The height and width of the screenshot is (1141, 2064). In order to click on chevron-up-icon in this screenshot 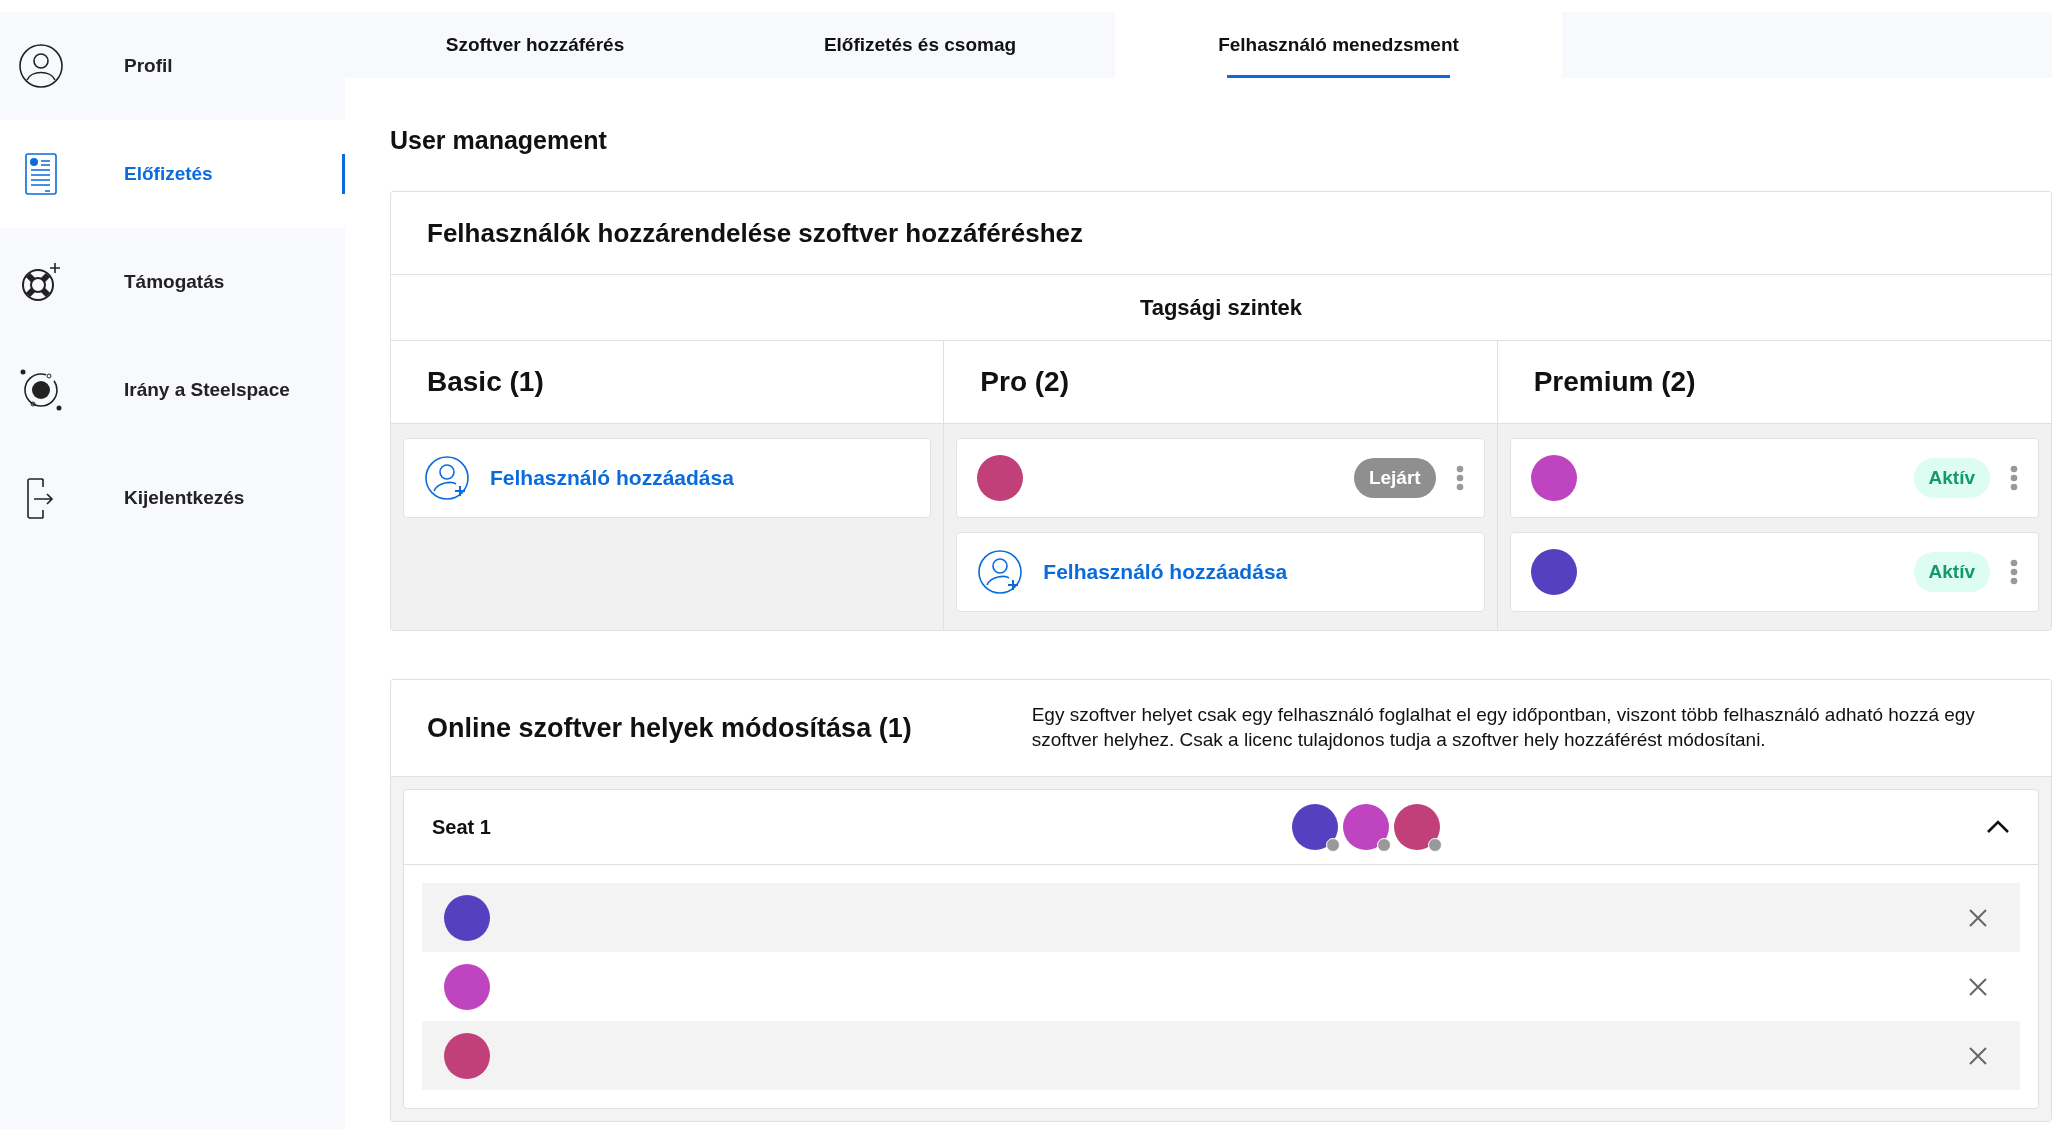, I will do `click(1998, 827)`.